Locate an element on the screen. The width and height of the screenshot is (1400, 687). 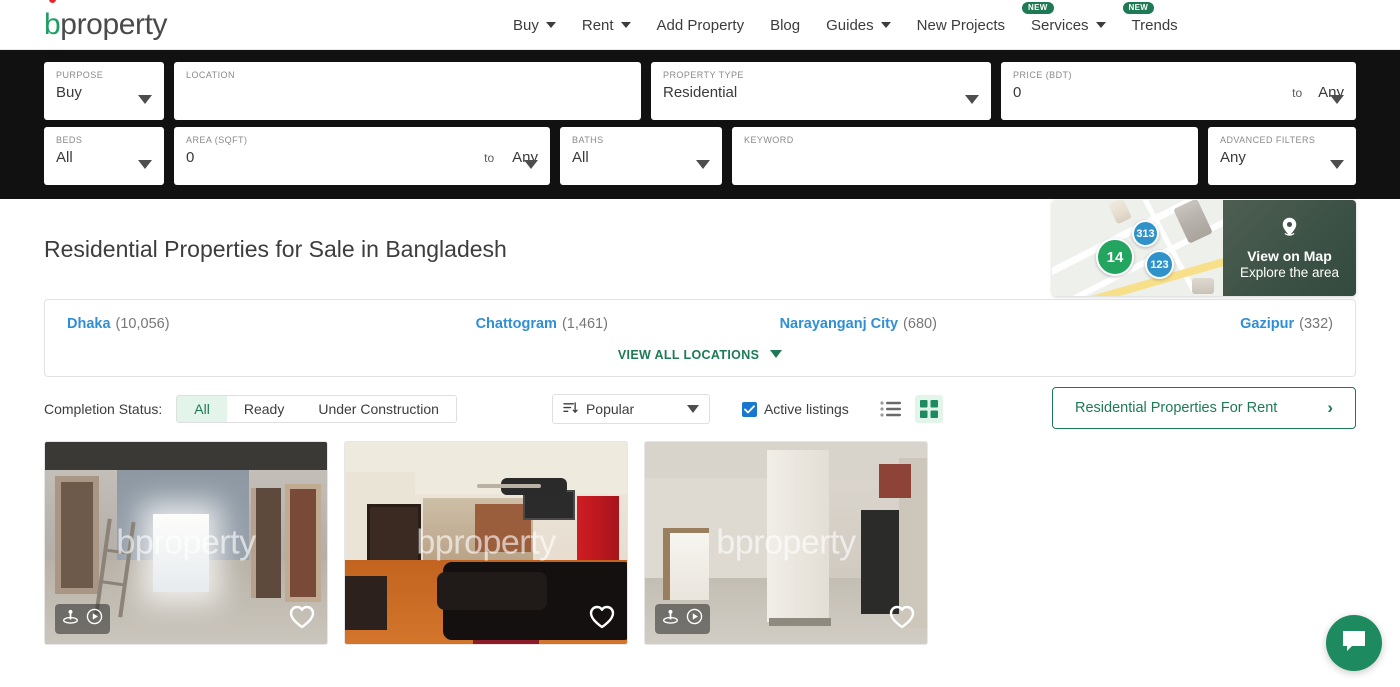
sort-icon is located at coordinates (570, 409).